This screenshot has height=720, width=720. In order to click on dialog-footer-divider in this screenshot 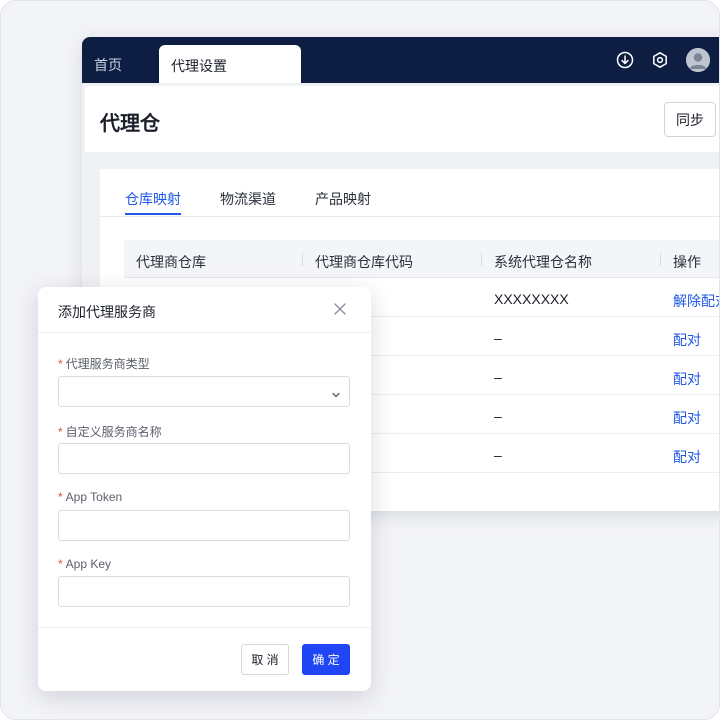, I will do `click(204, 627)`.